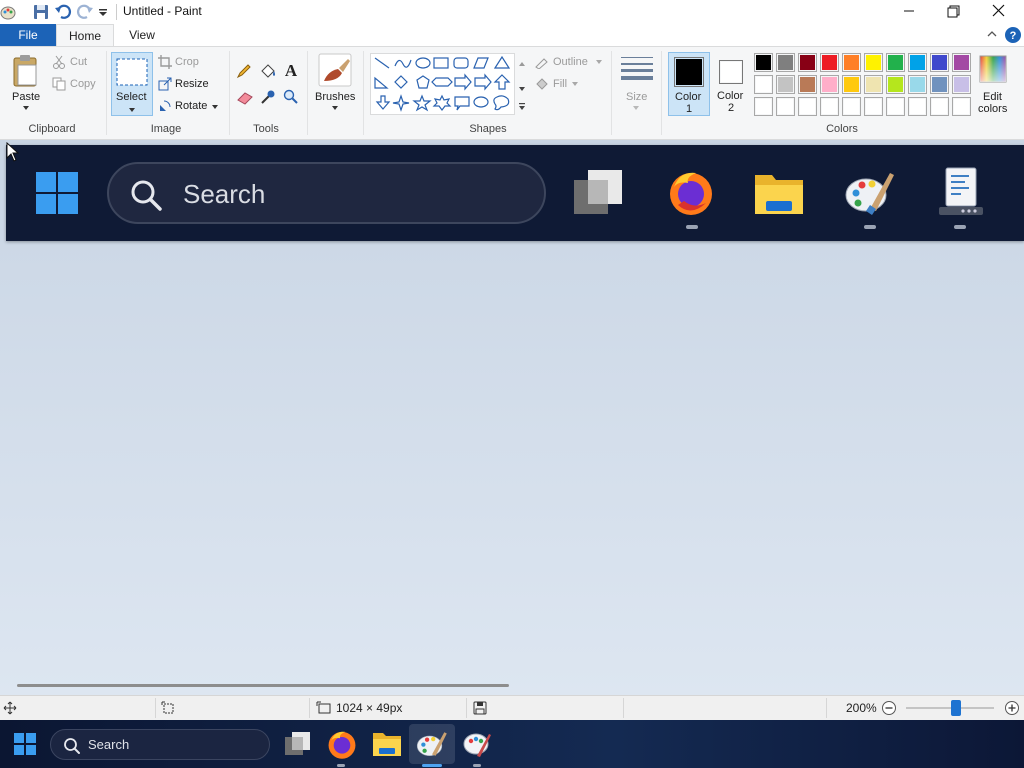 The width and height of the screenshot is (1024, 768). I want to click on paint-app-icon, so click(9, 12).